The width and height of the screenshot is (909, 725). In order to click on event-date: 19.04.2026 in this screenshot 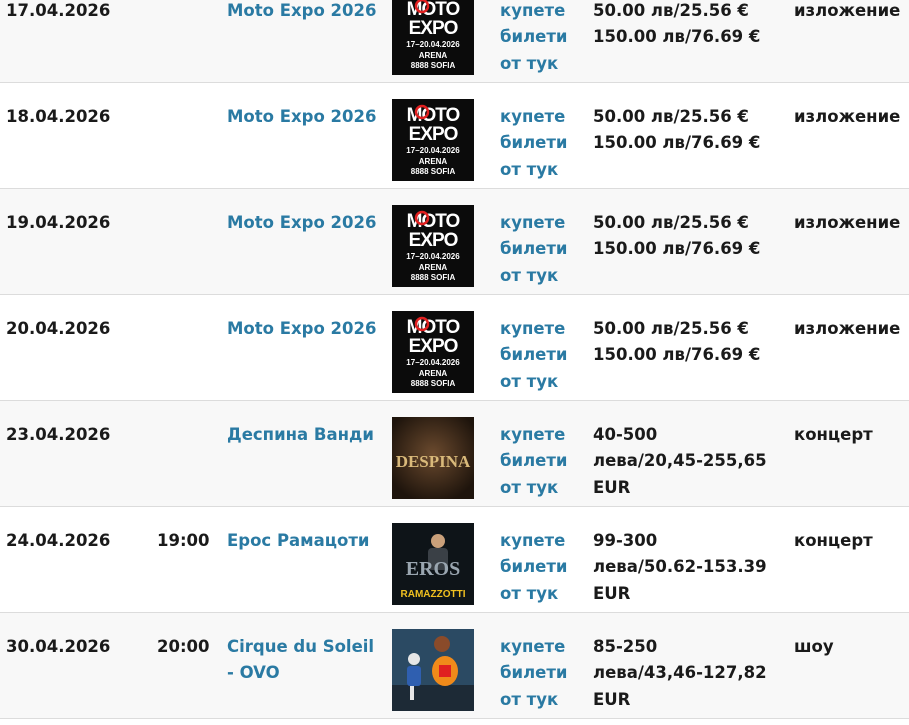, I will do `click(58, 222)`.